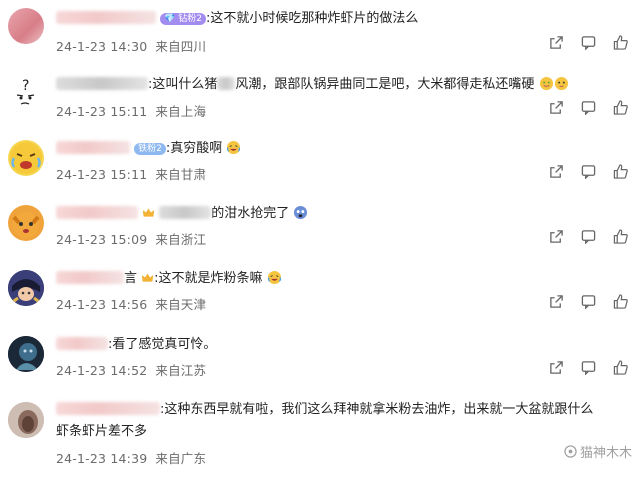 This screenshot has height=477, width=640. Describe the element at coordinates (320, 357) in the screenshot. I see `comment-item: :看了感觉真可怜。 24-1-23 14:52 来自江苏` at that location.